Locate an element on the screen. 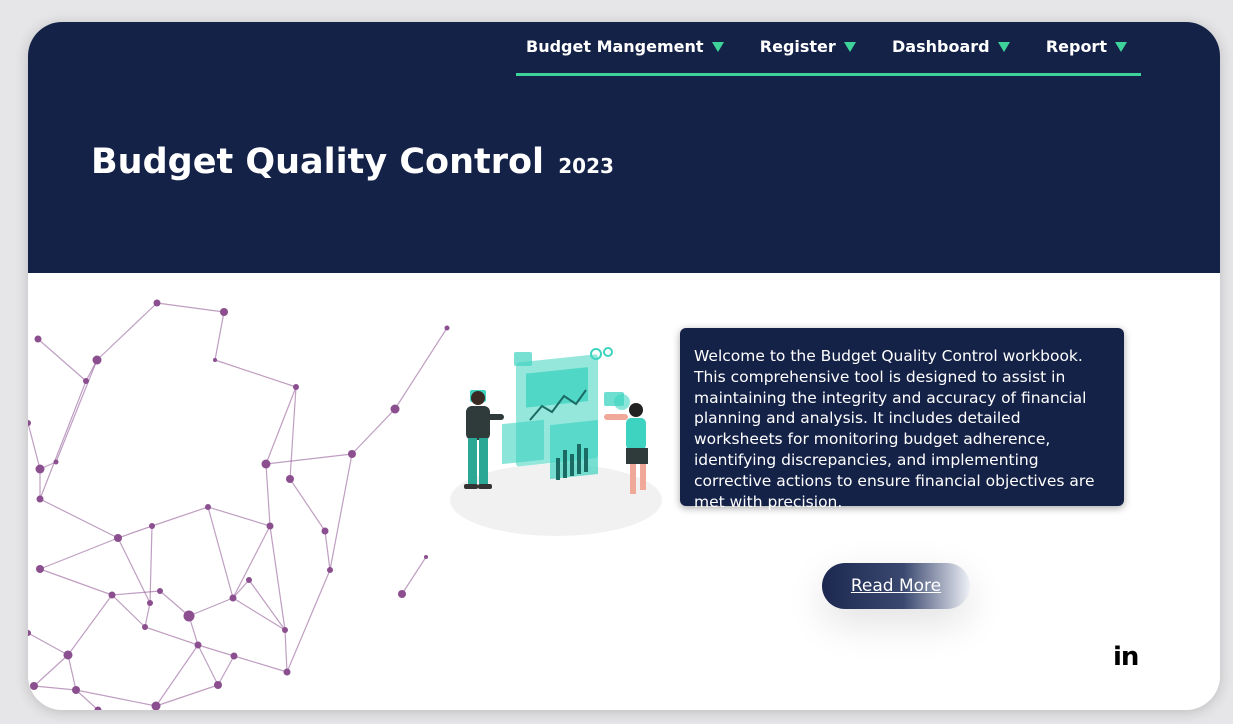 This screenshot has height=724, width=1233. page-title-text: Budget Quality Control is located at coordinates (318, 162).